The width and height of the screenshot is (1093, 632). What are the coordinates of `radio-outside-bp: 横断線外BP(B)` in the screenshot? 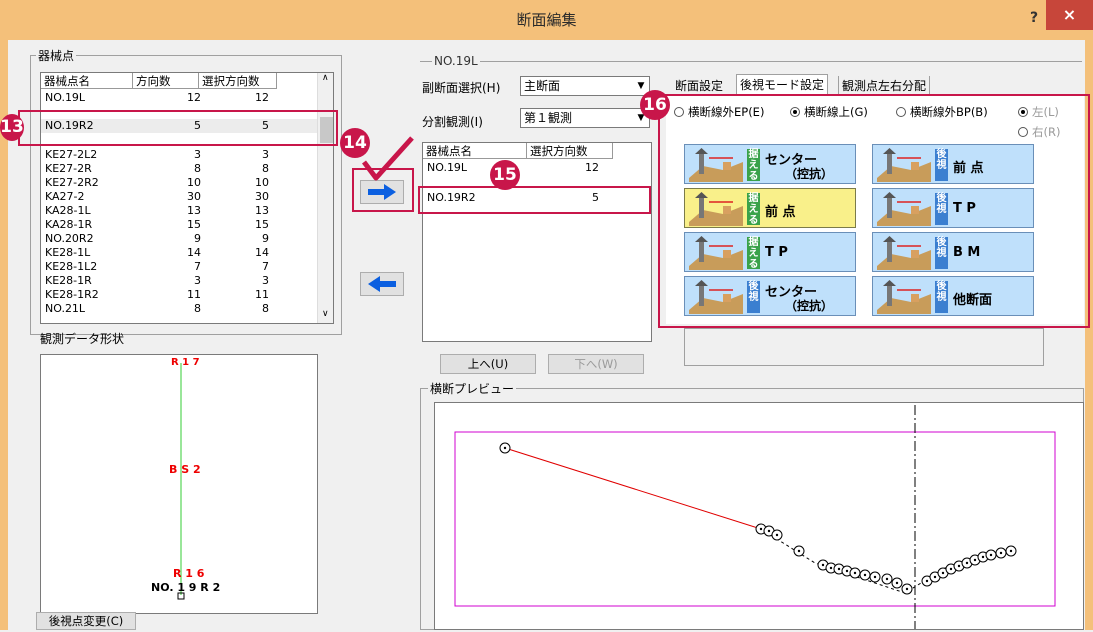 It's located at (942, 112).